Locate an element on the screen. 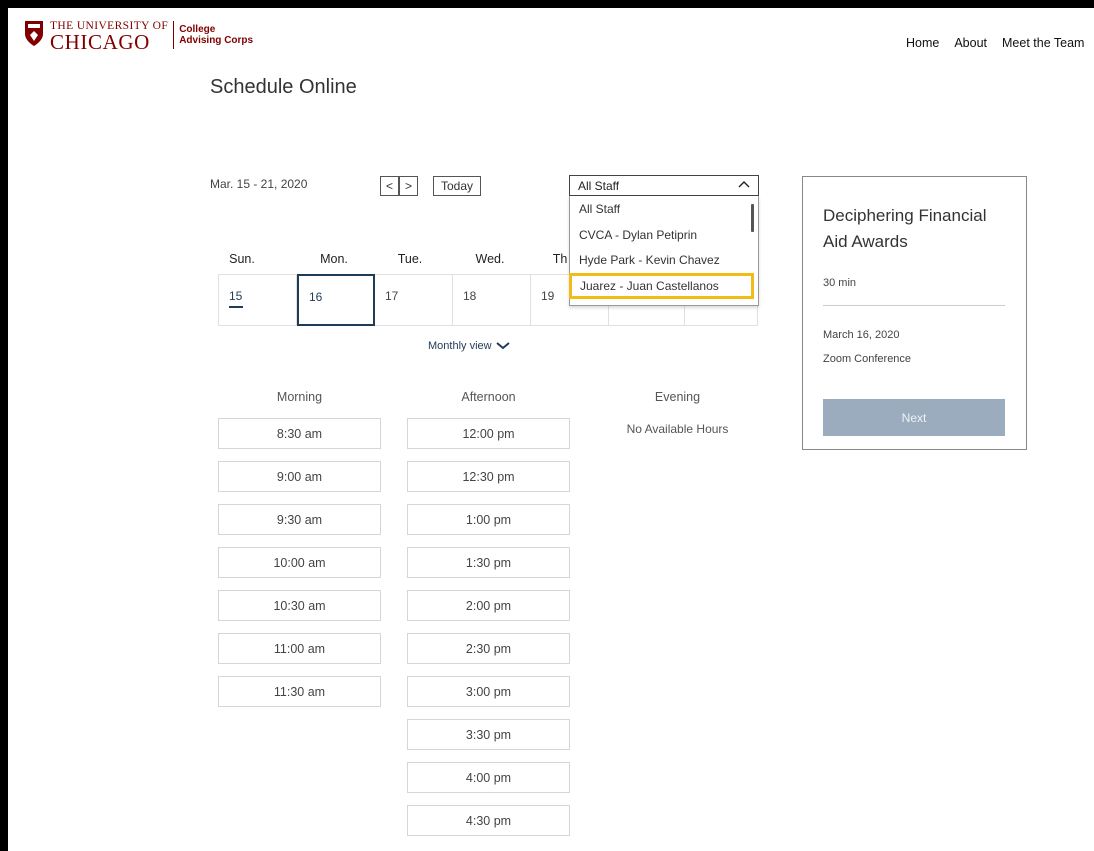 The image size is (1094, 851). time-slot-morning: 11:30 am is located at coordinates (299, 691).